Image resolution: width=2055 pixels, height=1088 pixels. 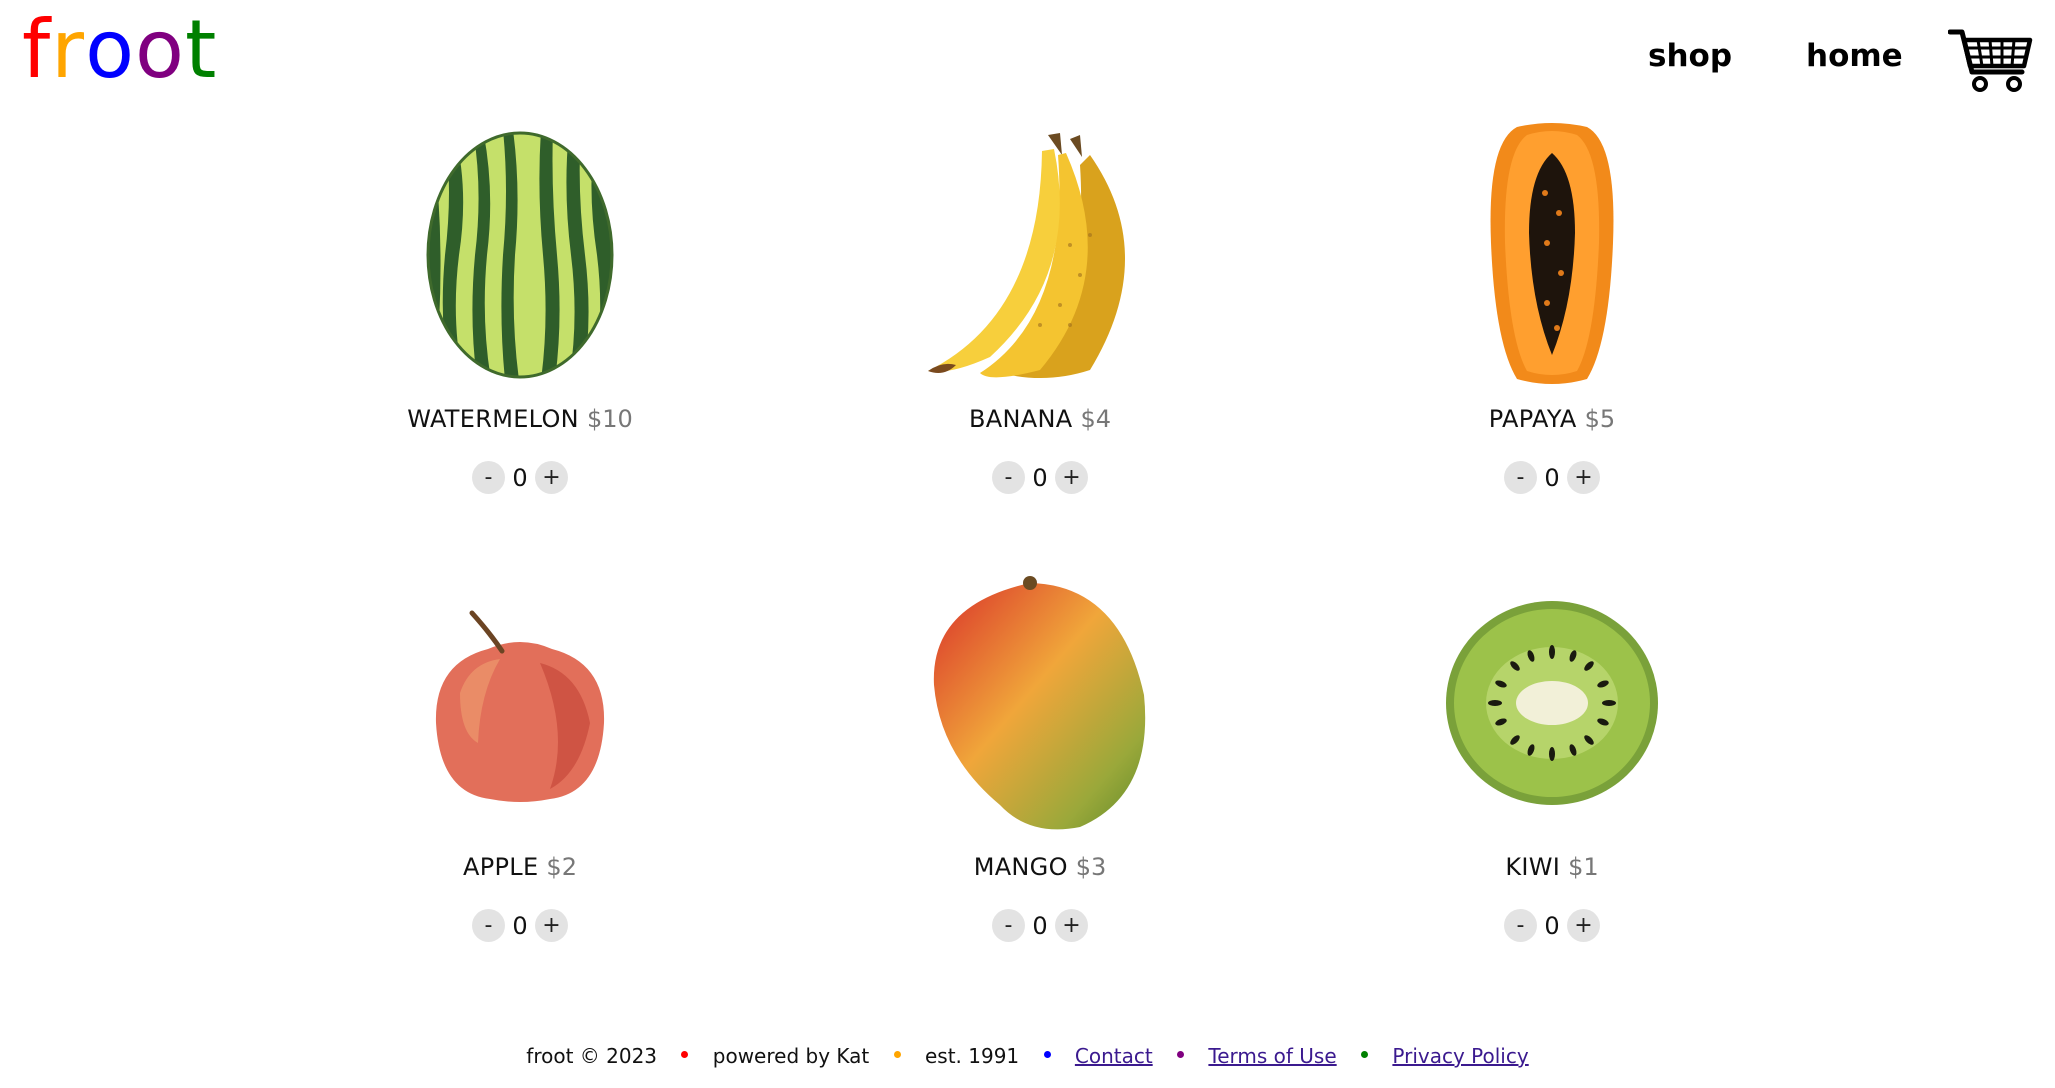 What do you see at coordinates (592, 1056) in the screenshot?
I see `footer-copyright: froot © 2023` at bounding box center [592, 1056].